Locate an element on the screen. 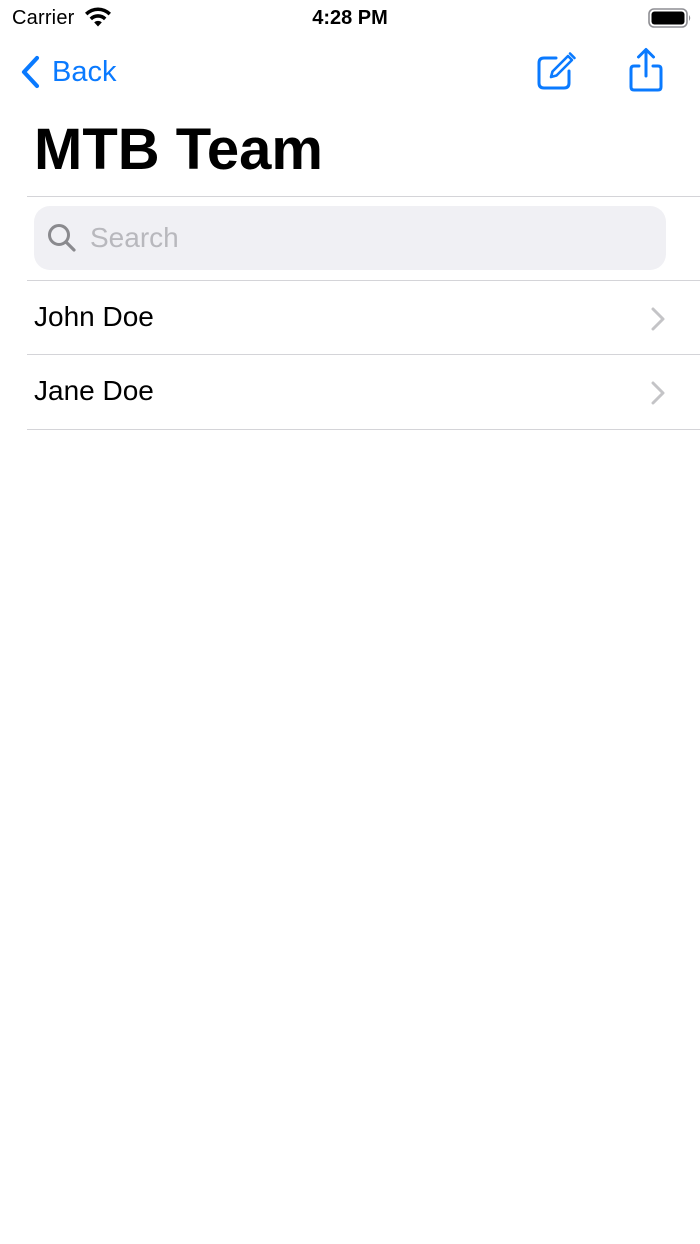 The image size is (700, 1244). search-bar is located at coordinates (350, 238).